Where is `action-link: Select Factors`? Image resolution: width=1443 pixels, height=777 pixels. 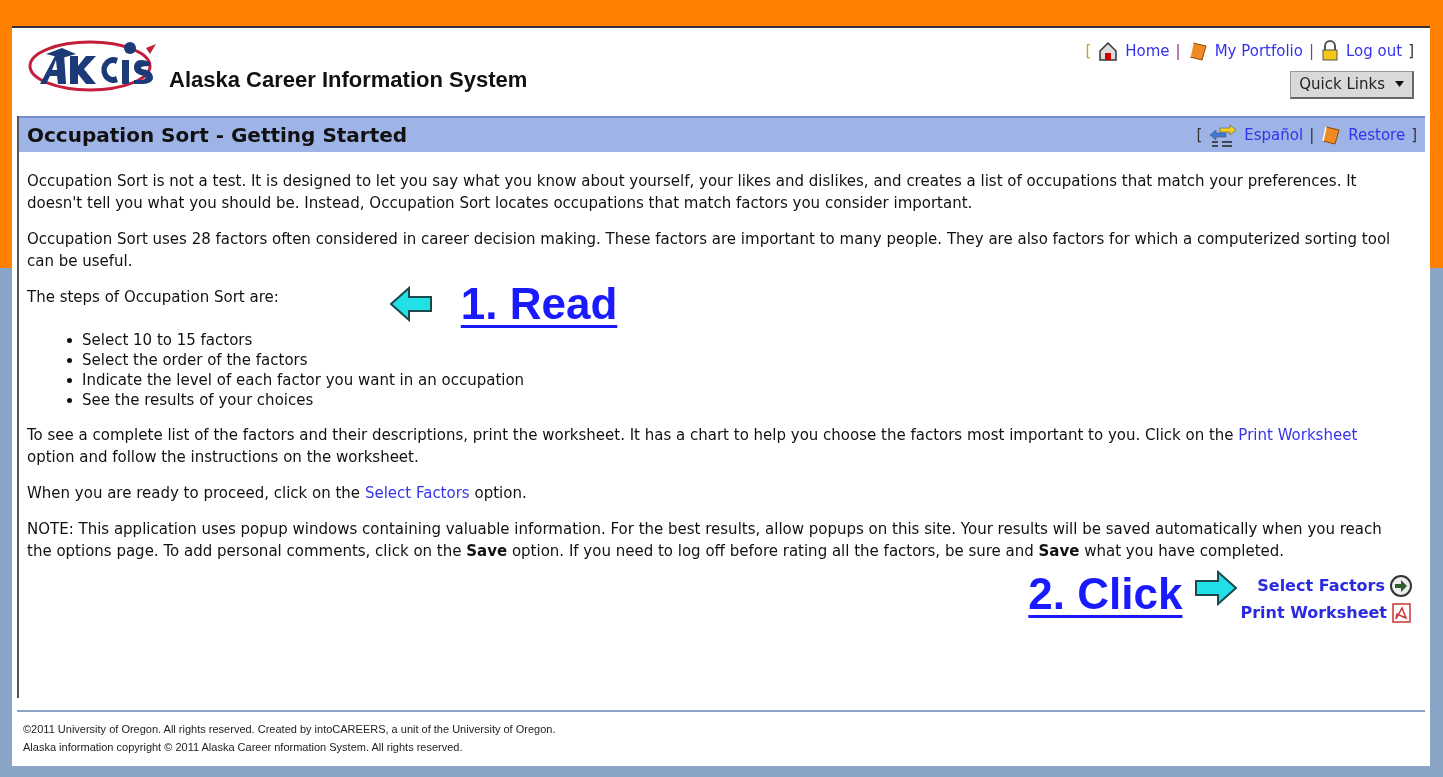
action-link: Select Factors is located at coordinates (1321, 586).